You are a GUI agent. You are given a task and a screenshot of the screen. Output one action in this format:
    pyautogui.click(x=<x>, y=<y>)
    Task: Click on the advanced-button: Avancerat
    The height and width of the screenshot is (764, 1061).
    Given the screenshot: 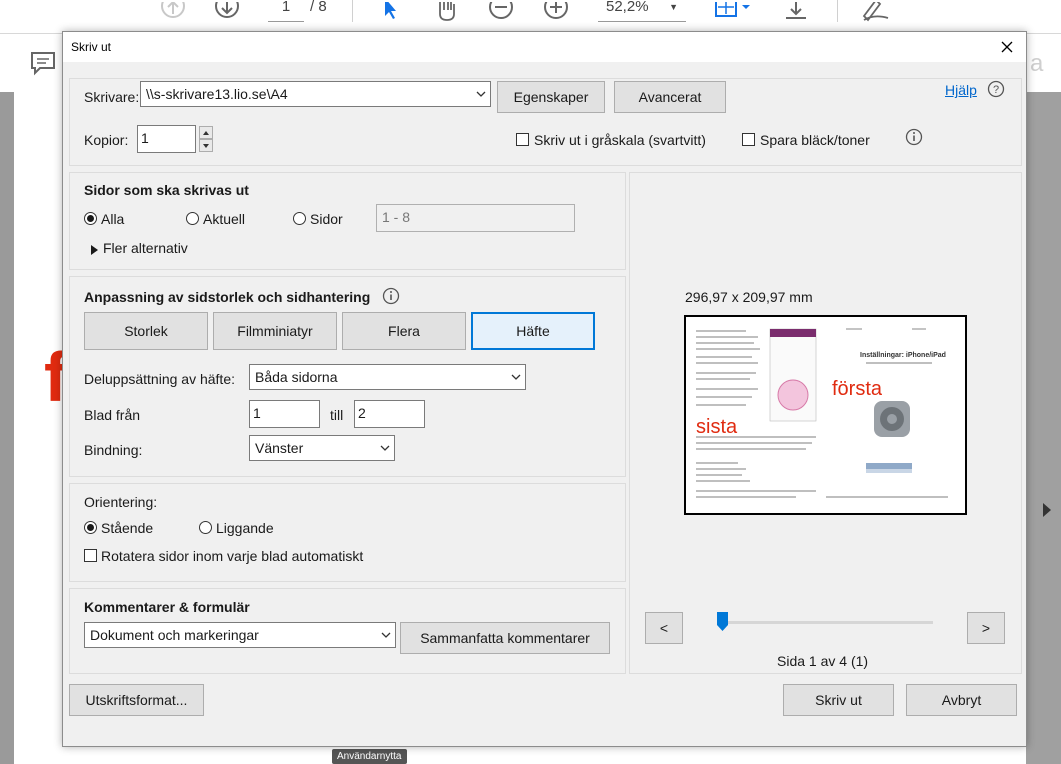 What is the action you would take?
    pyautogui.click(x=670, y=97)
    